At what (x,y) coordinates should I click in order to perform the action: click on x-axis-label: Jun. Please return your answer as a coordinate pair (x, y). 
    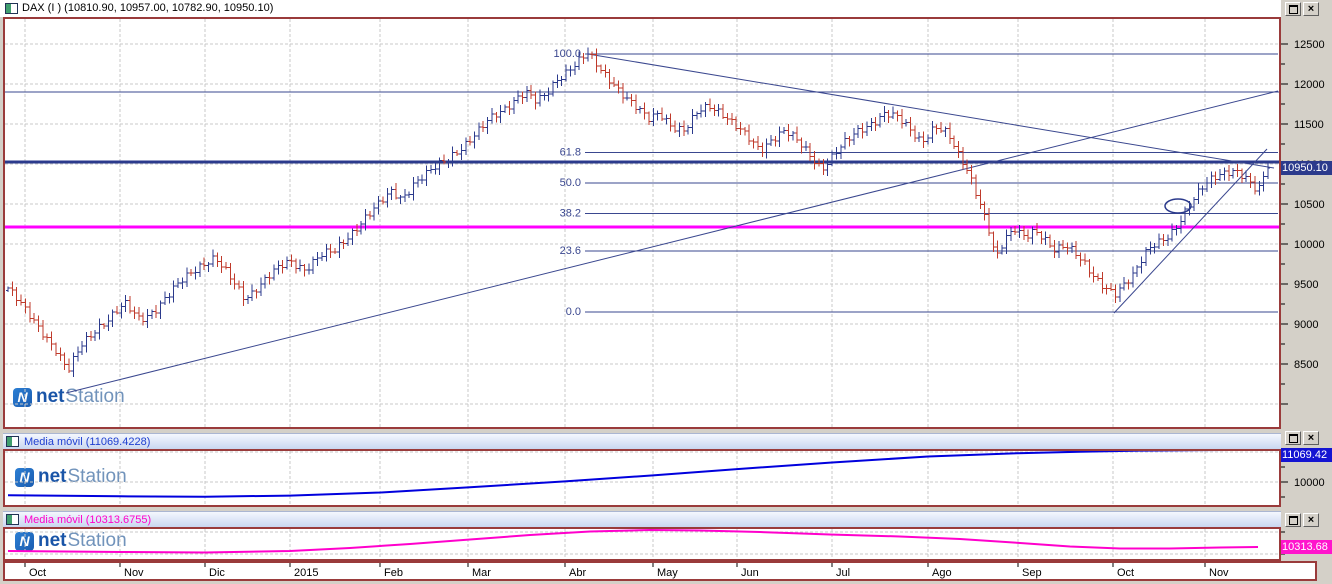
    Looking at the image, I should click on (750, 573).